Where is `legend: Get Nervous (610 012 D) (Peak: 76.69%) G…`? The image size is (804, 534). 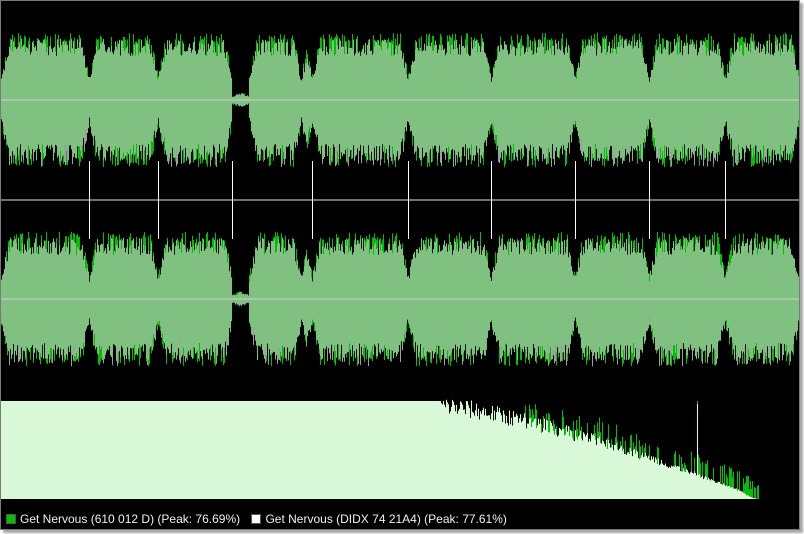 legend: Get Nervous (610 012 D) (Peak: 76.69%) G… is located at coordinates (400, 519).